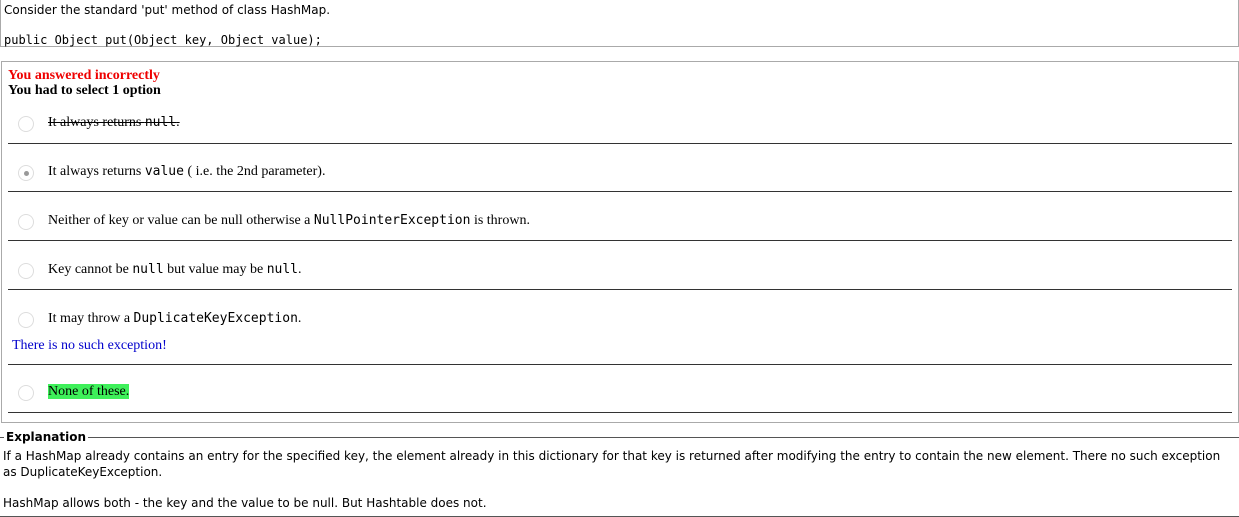 The width and height of the screenshot is (1239, 517). I want to click on option-6-radio, so click(26, 393).